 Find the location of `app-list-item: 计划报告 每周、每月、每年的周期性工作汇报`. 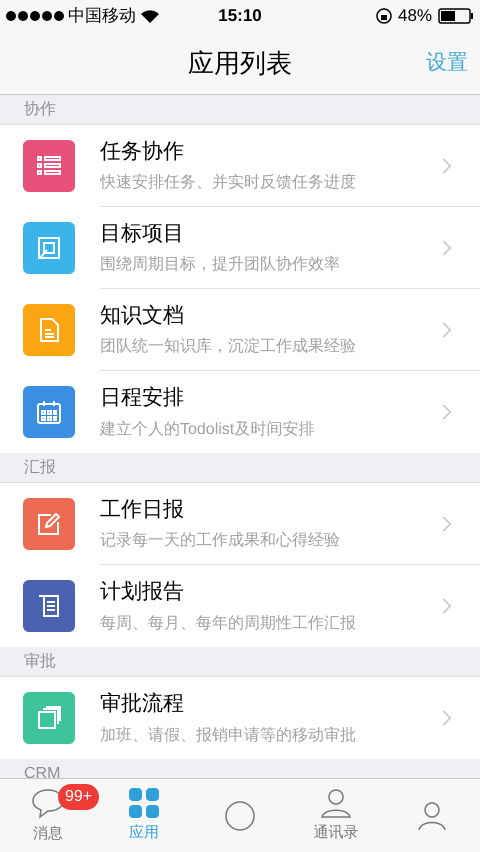

app-list-item: 计划报告 每周、每月、每年的周期性工作汇报 is located at coordinates (240, 606).